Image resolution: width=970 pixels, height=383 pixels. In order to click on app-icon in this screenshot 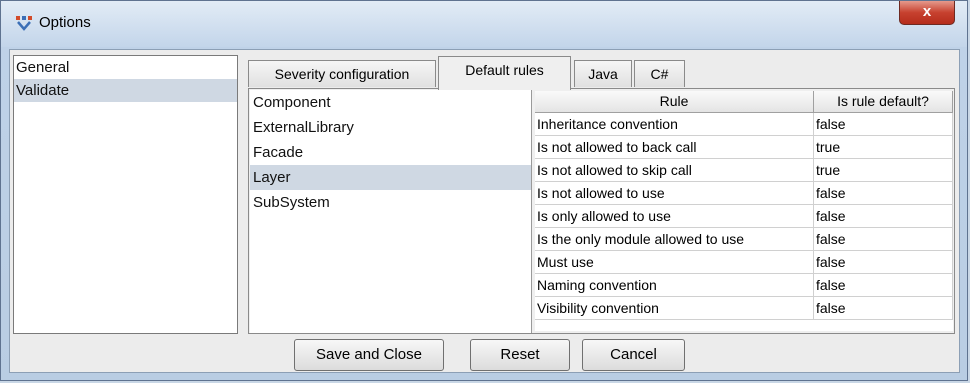, I will do `click(24, 23)`.